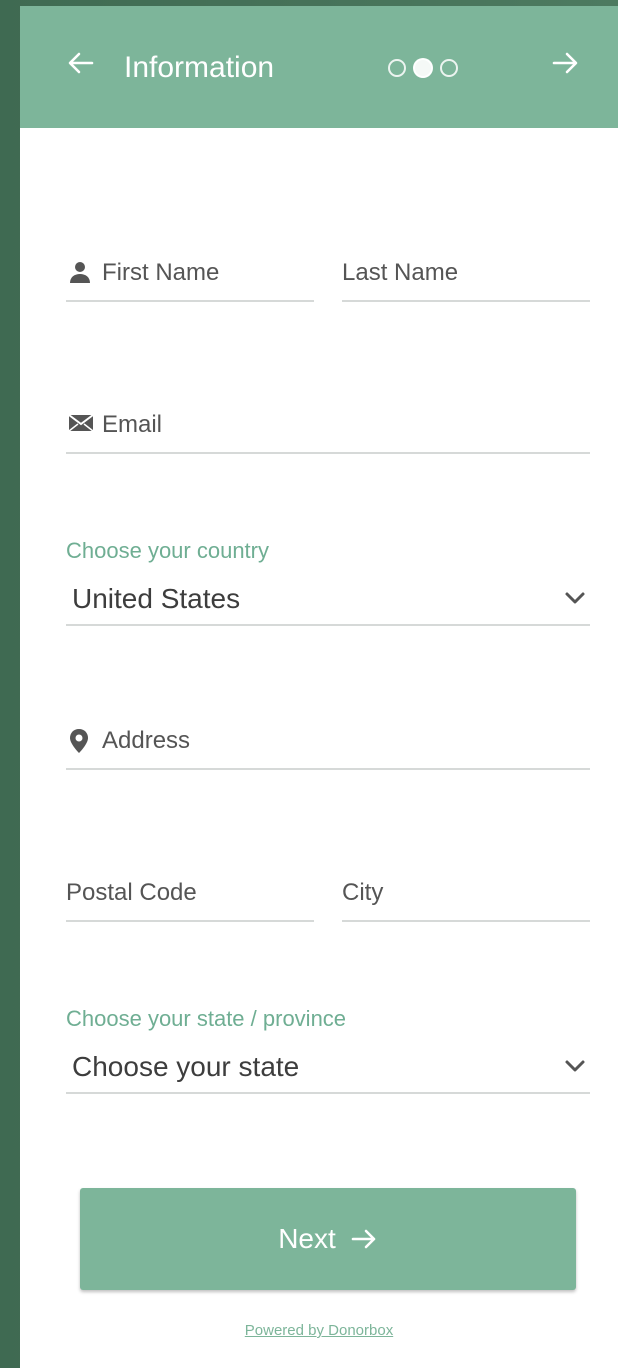 The height and width of the screenshot is (1368, 618). What do you see at coordinates (565, 63) in the screenshot?
I see `forward-arrow-icon` at bounding box center [565, 63].